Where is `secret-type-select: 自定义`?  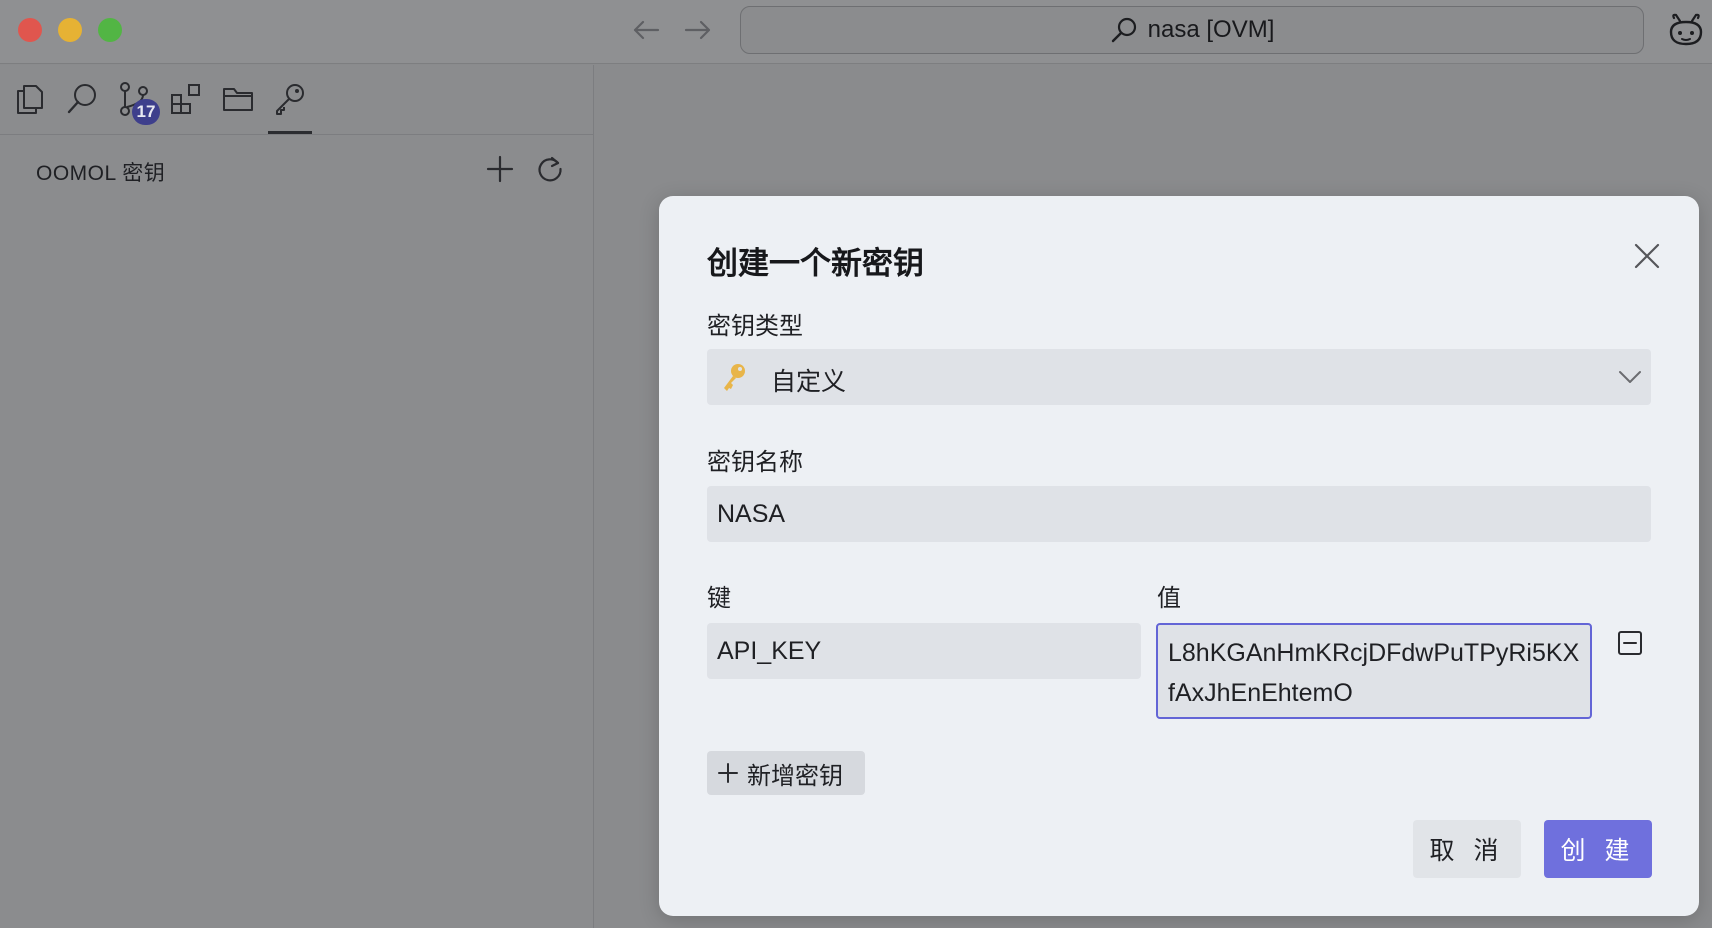
secret-type-select: 自定义 is located at coordinates (1179, 377).